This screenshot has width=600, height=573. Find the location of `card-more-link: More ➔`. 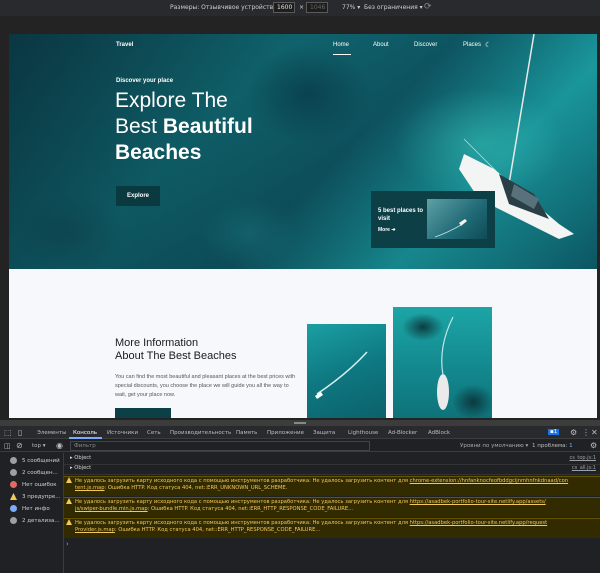

card-more-link: More ➔ is located at coordinates (387, 230).